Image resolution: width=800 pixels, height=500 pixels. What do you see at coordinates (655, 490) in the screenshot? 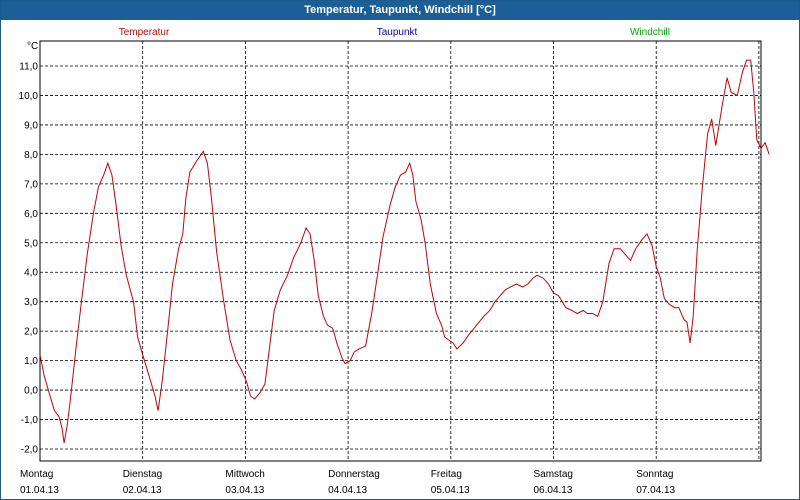
I see `x-date-label: 07.04.13` at bounding box center [655, 490].